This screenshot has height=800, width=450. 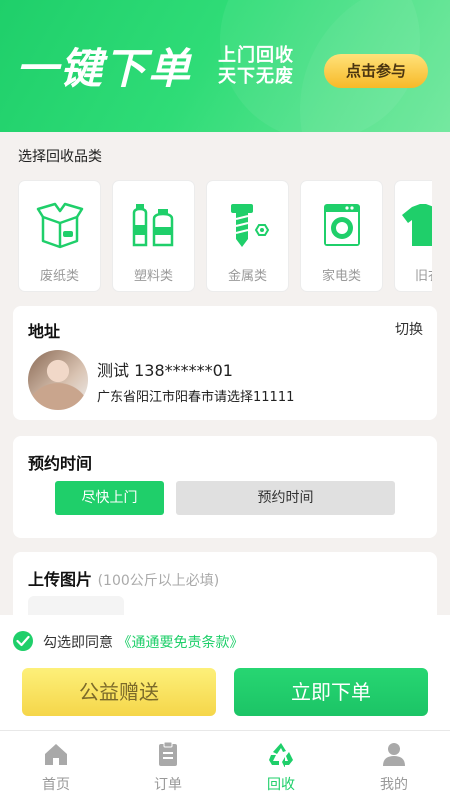 I want to click on appointment-card: 预约时间 尽快上门 预约时间, so click(x=225, y=487).